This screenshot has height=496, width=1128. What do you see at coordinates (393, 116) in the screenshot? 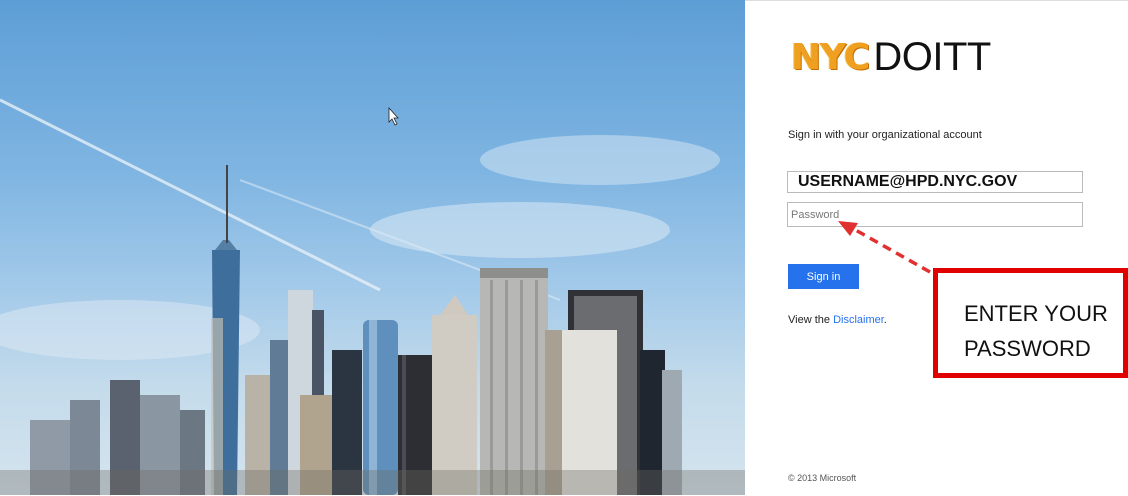
I see `cursor-icon` at bounding box center [393, 116].